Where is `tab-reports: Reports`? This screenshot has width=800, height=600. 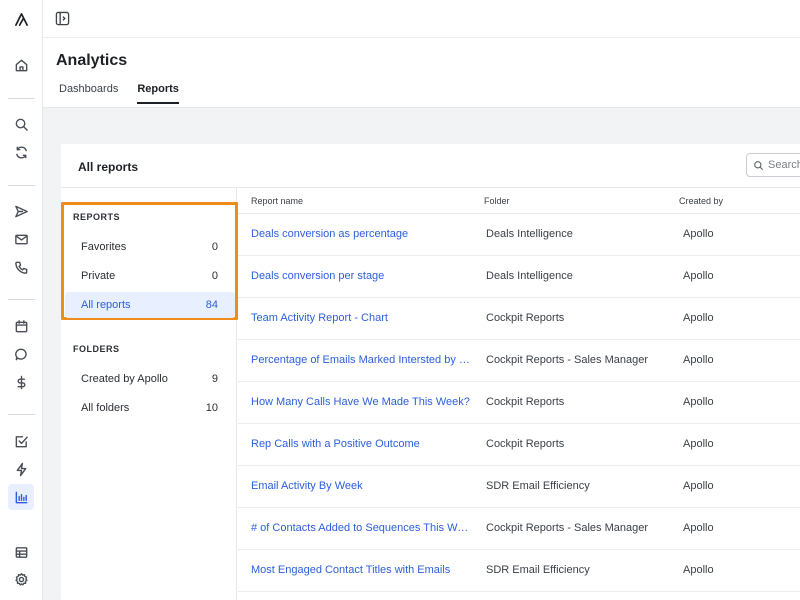 tab-reports: Reports is located at coordinates (158, 93).